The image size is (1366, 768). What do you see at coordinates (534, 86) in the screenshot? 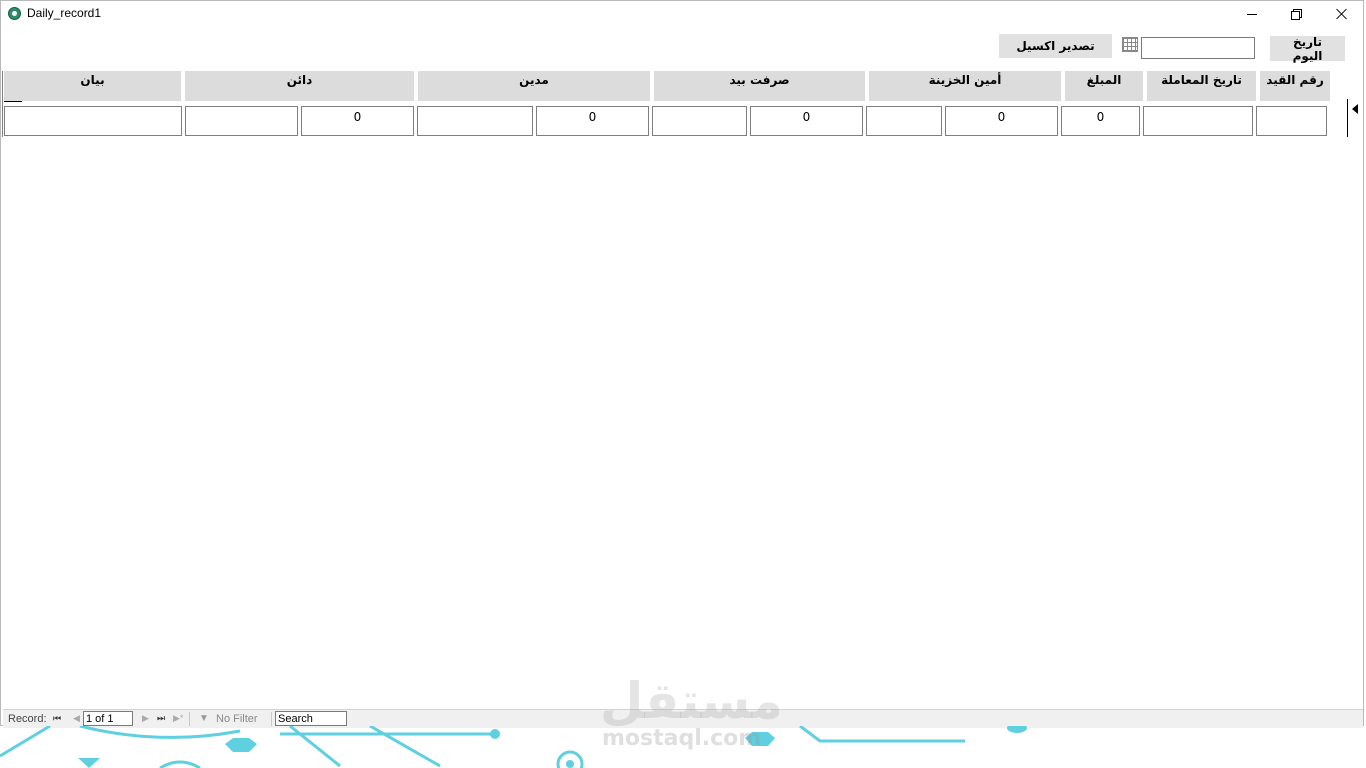
I see `column-header-debit: مدين` at bounding box center [534, 86].